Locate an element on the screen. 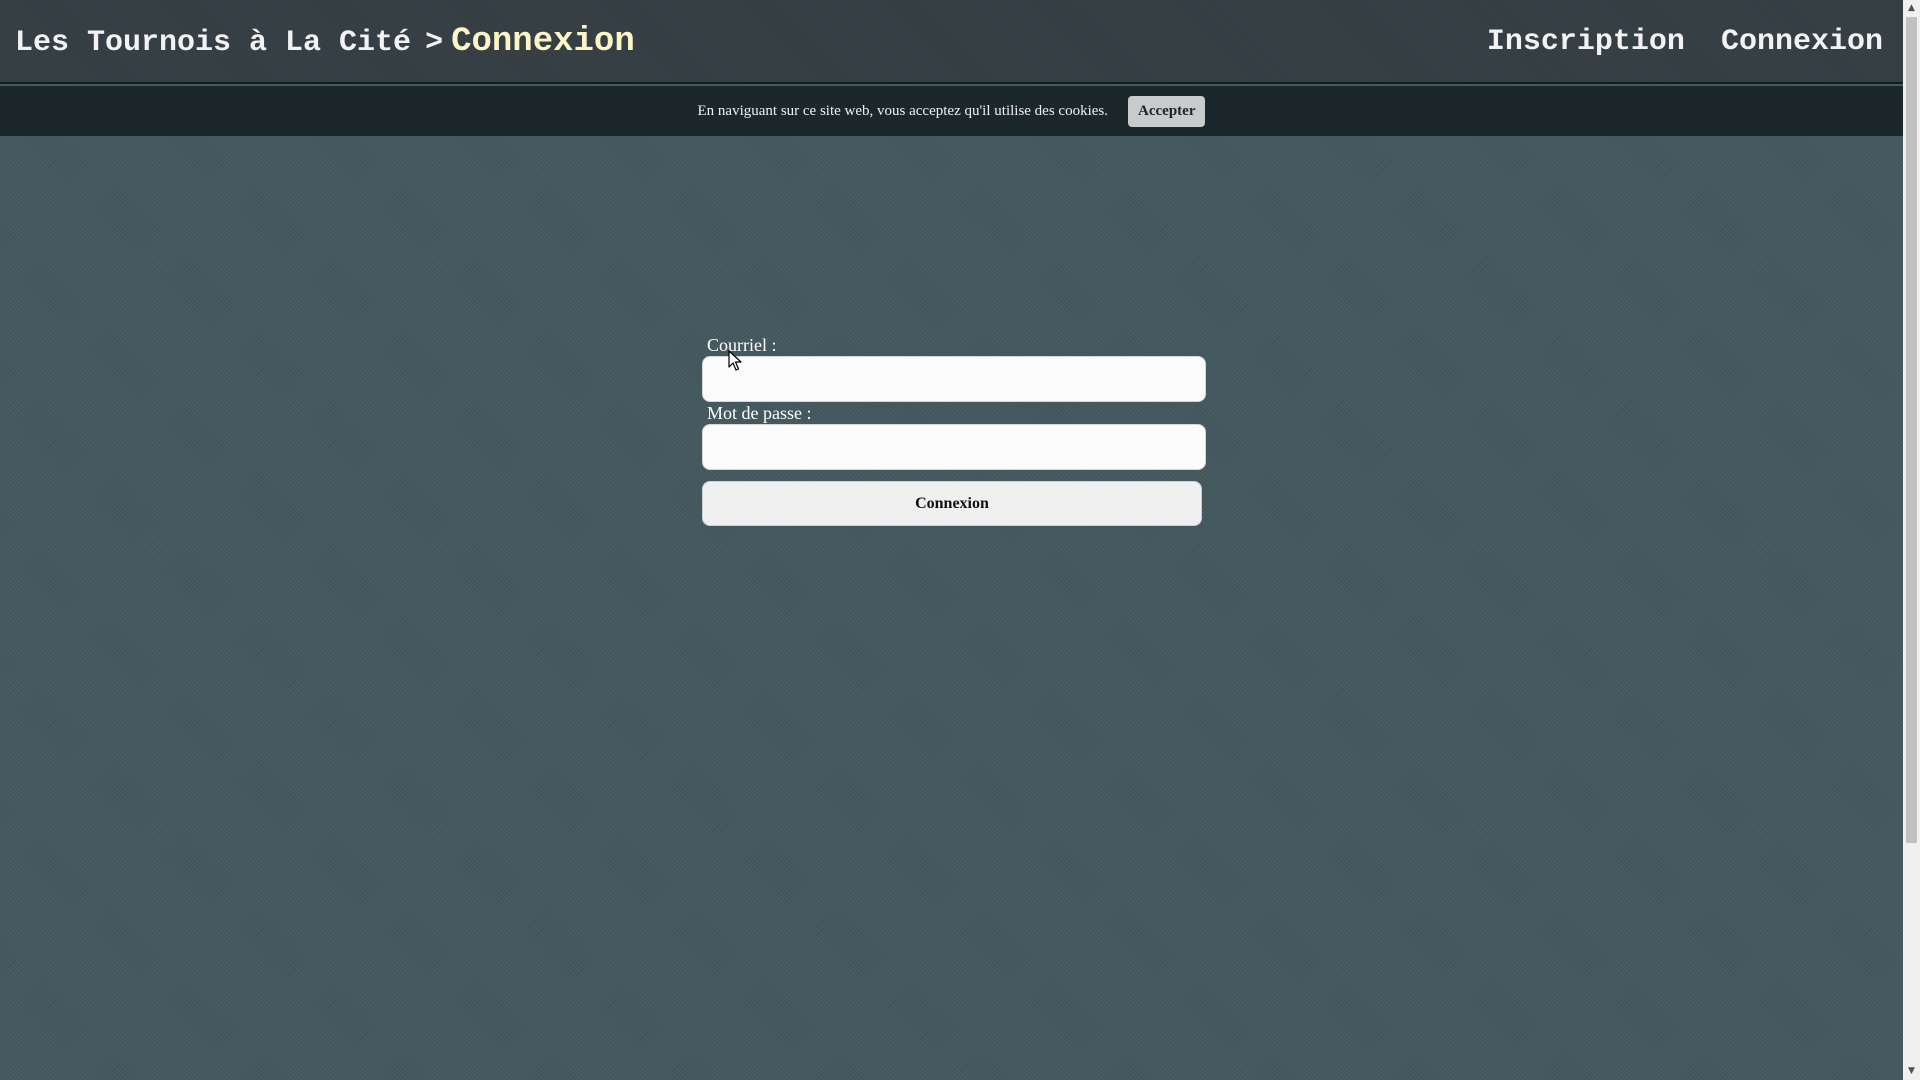 Image resolution: width=1920 pixels, height=1080 pixels. login-form: Courriel : Mot de passe : Connexion is located at coordinates (954, 430).